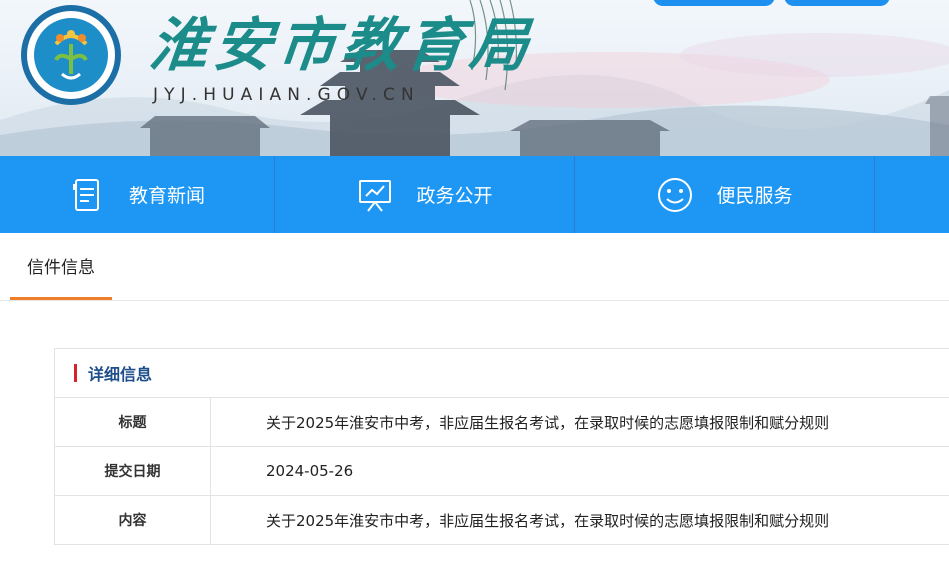 Image resolution: width=949 pixels, height=562 pixels. I want to click on nav-item-government-affairs: 政务公开, so click(425, 194).